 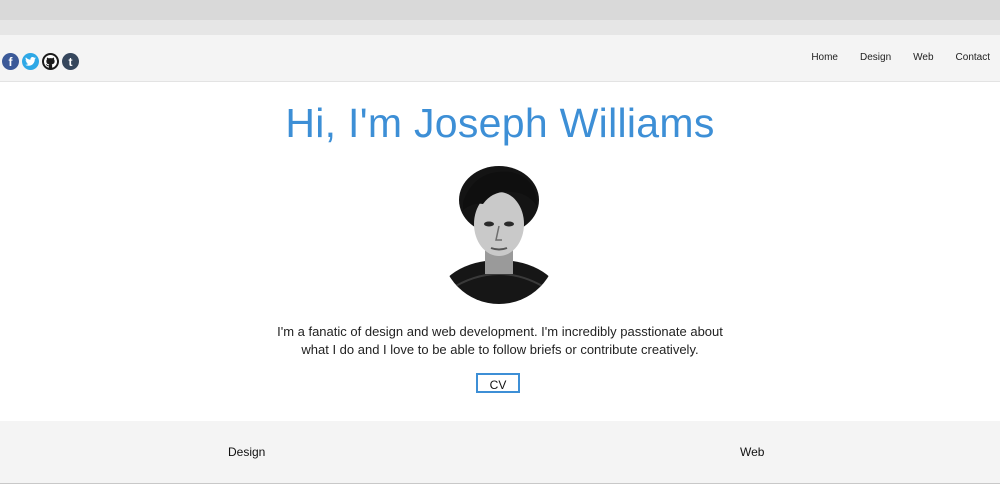 What do you see at coordinates (923, 57) in the screenshot?
I see `nav-item-web: Web` at bounding box center [923, 57].